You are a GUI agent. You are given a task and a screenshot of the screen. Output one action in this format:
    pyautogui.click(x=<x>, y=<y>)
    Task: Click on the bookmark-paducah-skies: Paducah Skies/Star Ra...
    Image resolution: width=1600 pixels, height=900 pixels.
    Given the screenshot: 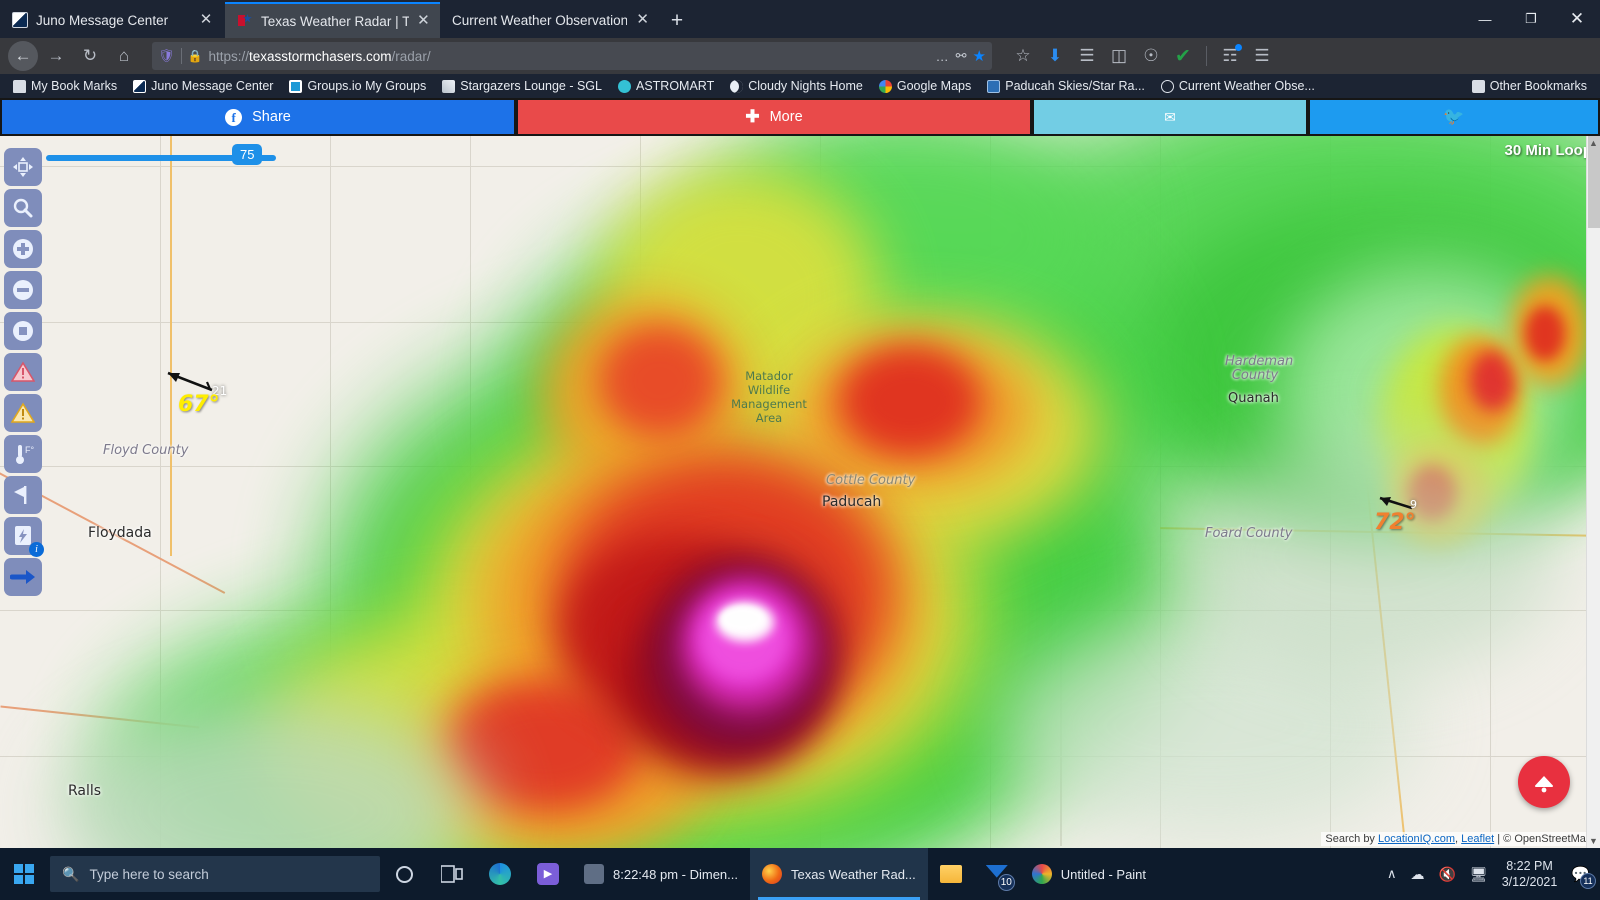 What is the action you would take?
    pyautogui.click(x=1066, y=86)
    